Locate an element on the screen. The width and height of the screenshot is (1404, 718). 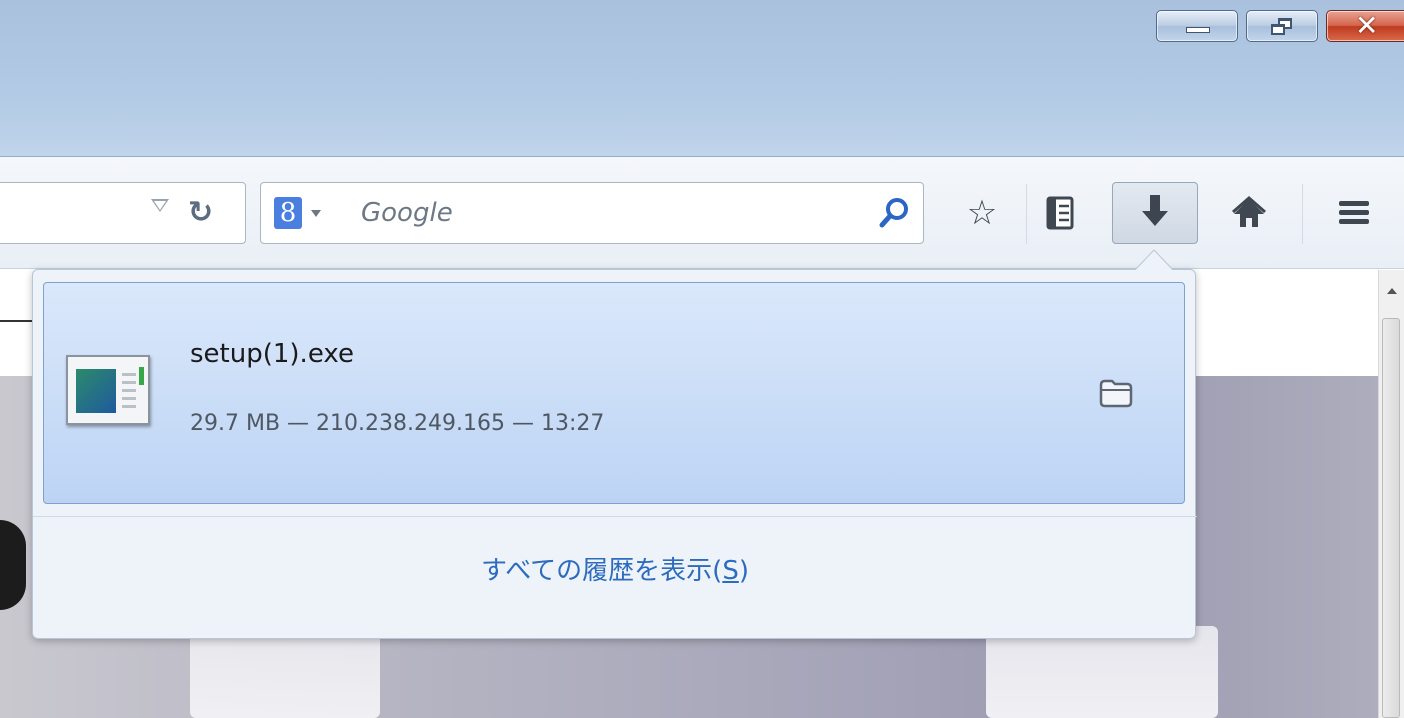
history-access-key: S is located at coordinates (730, 571).